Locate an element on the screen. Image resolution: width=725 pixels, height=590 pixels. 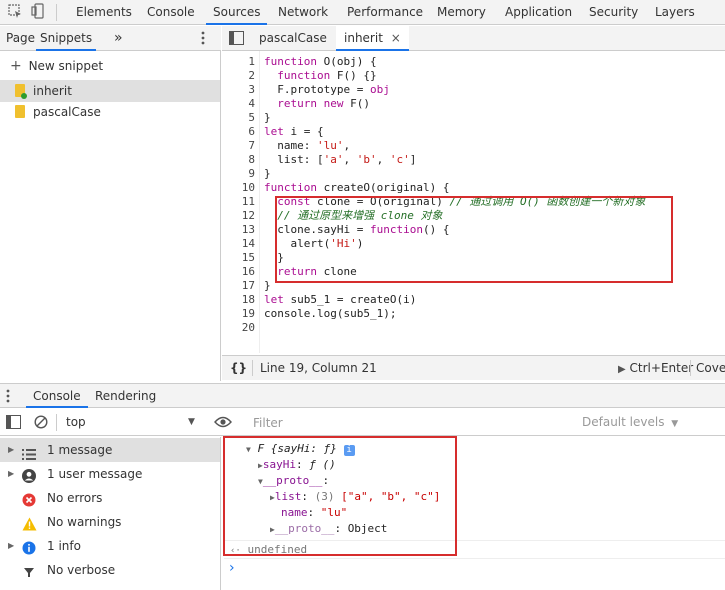
snippet-name: inherit is located at coordinates (52, 91).